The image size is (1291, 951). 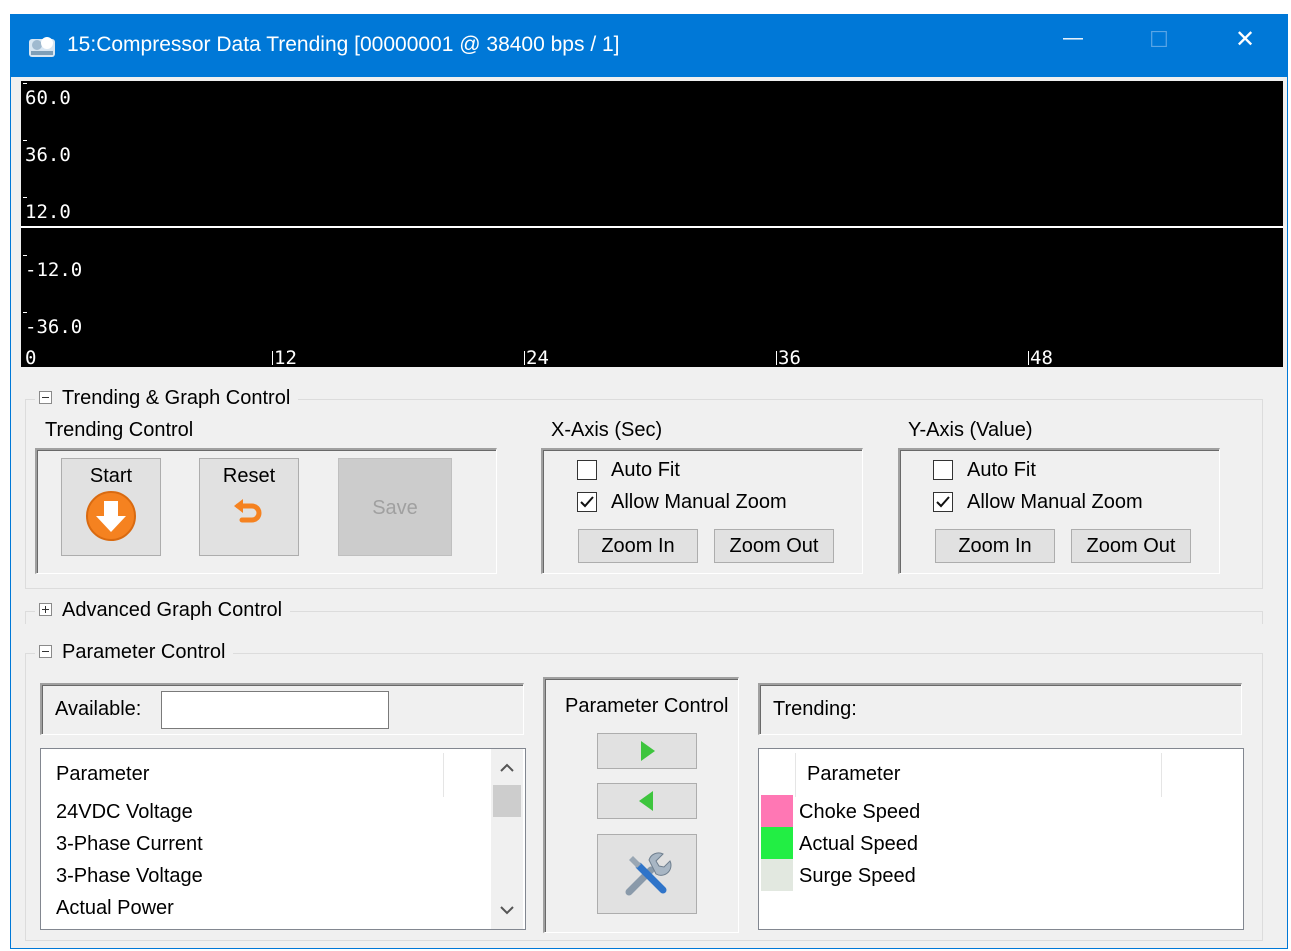 What do you see at coordinates (587, 470) in the screenshot?
I see `x-auto-fit-checkbox` at bounding box center [587, 470].